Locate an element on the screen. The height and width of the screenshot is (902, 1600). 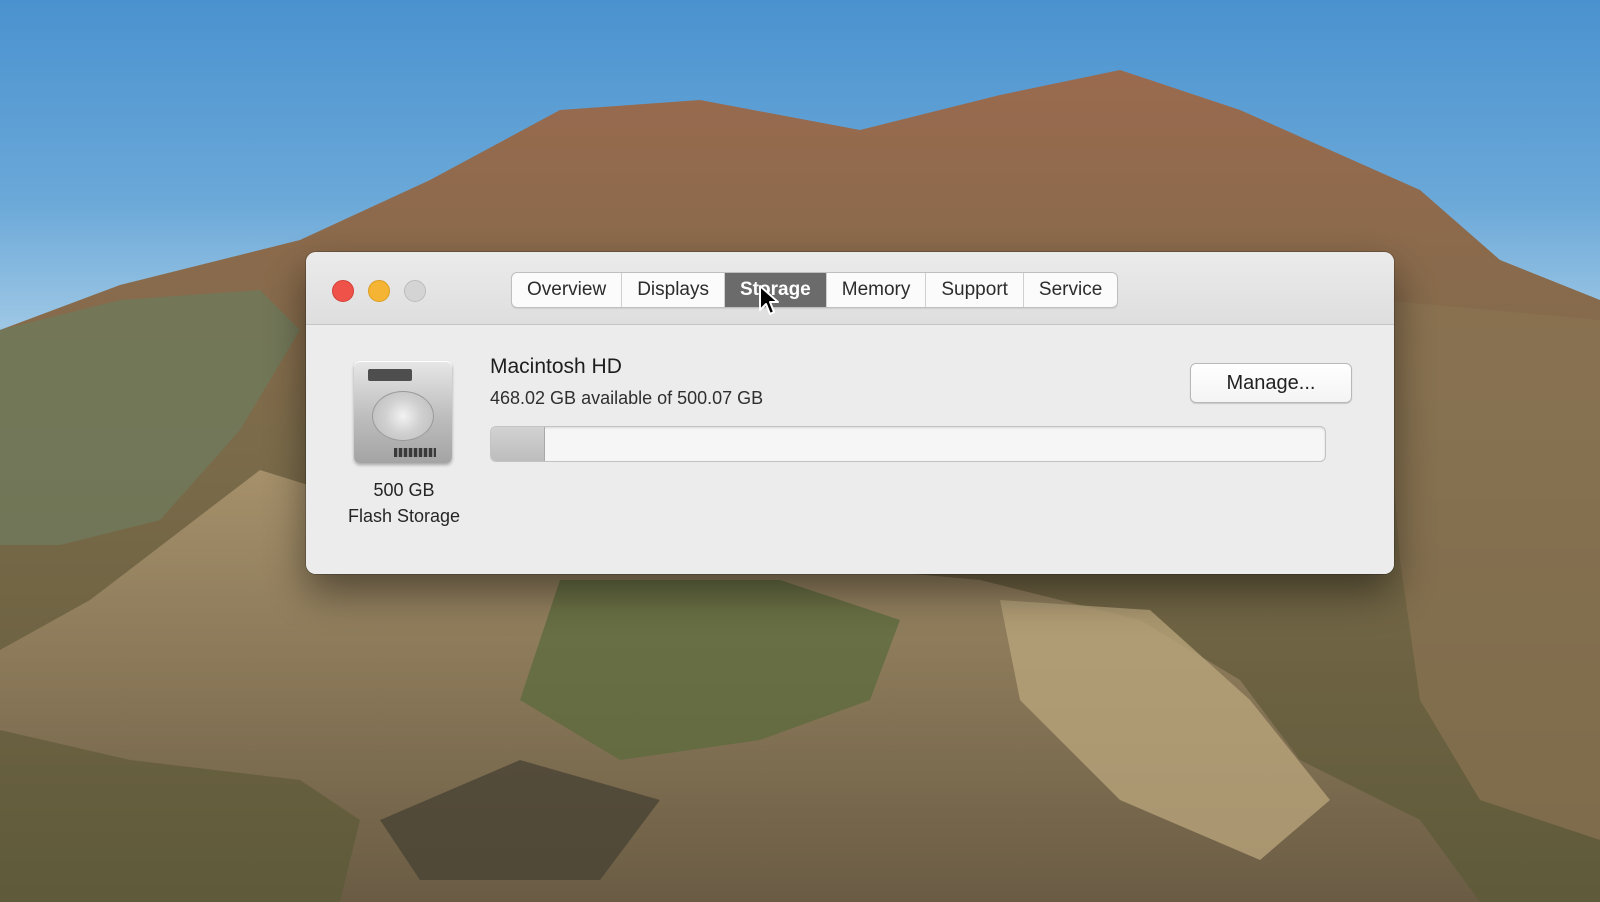
minimize-button is located at coordinates (379, 291).